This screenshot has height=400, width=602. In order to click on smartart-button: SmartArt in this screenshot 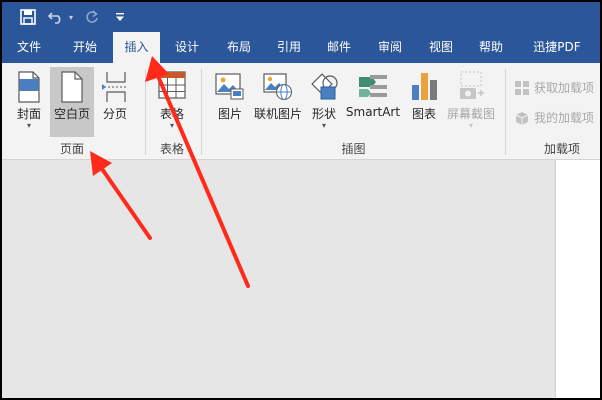, I will do `click(373, 102)`.